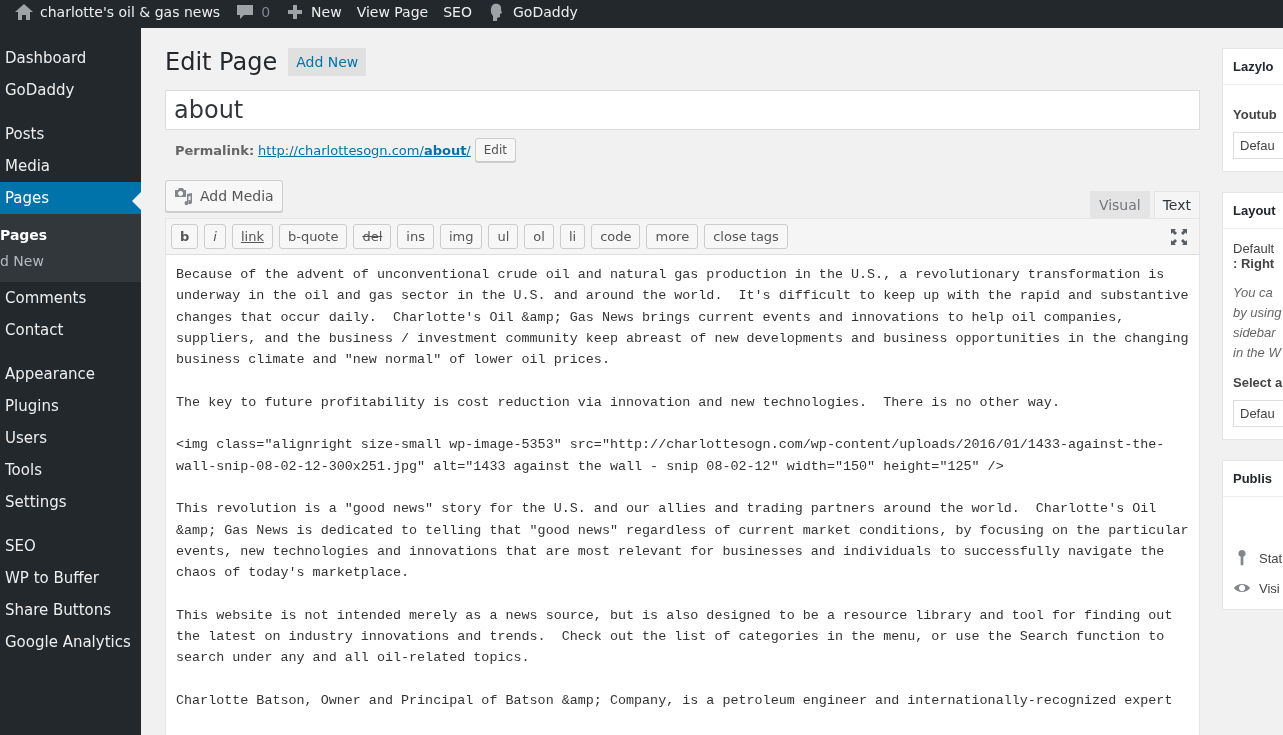 The image size is (1283, 735). I want to click on sidebar-item: Comments, so click(70, 298).